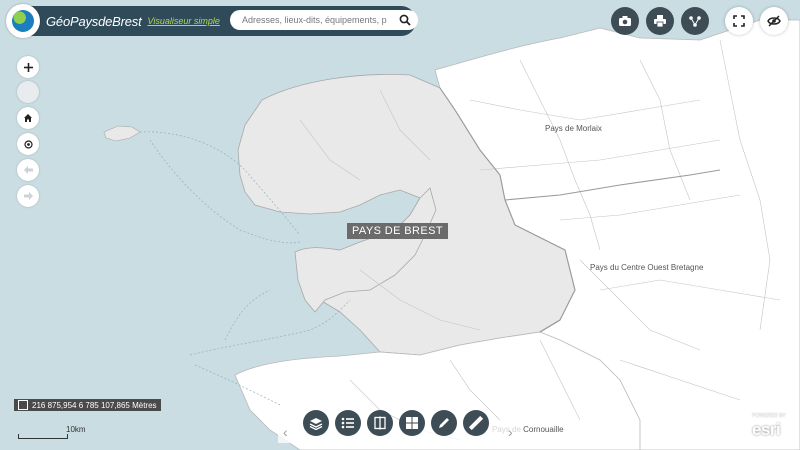  I want to click on draw-icon, so click(444, 423).